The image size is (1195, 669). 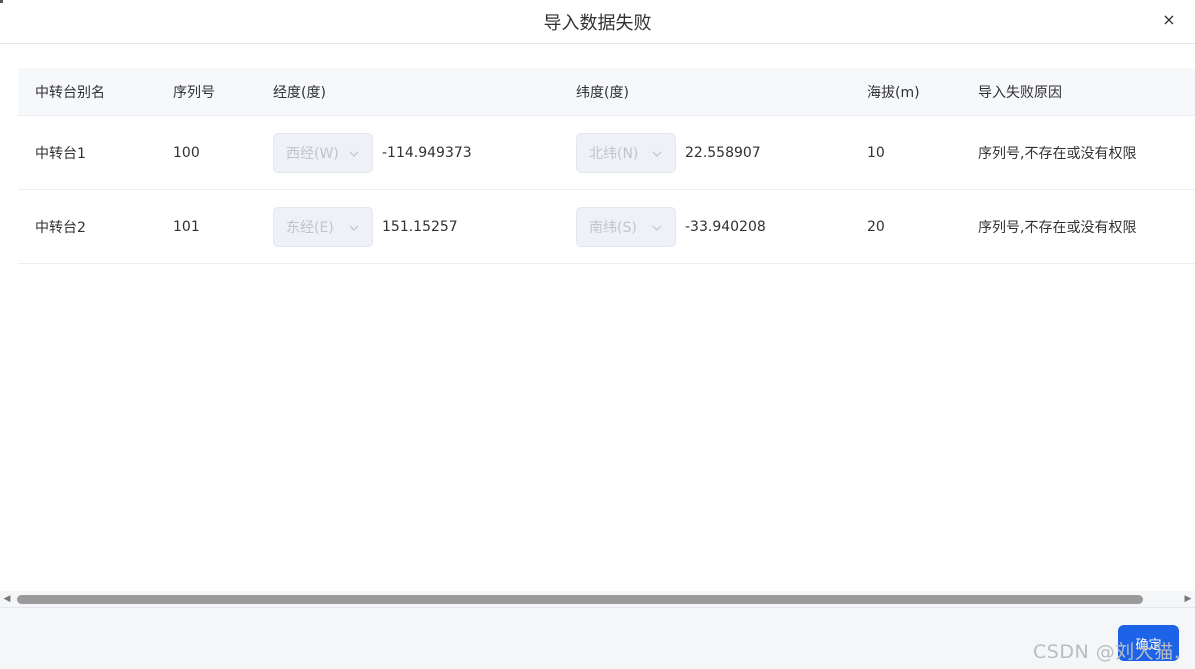 What do you see at coordinates (312, 153) in the screenshot?
I see `select-value: 西经(W)` at bounding box center [312, 153].